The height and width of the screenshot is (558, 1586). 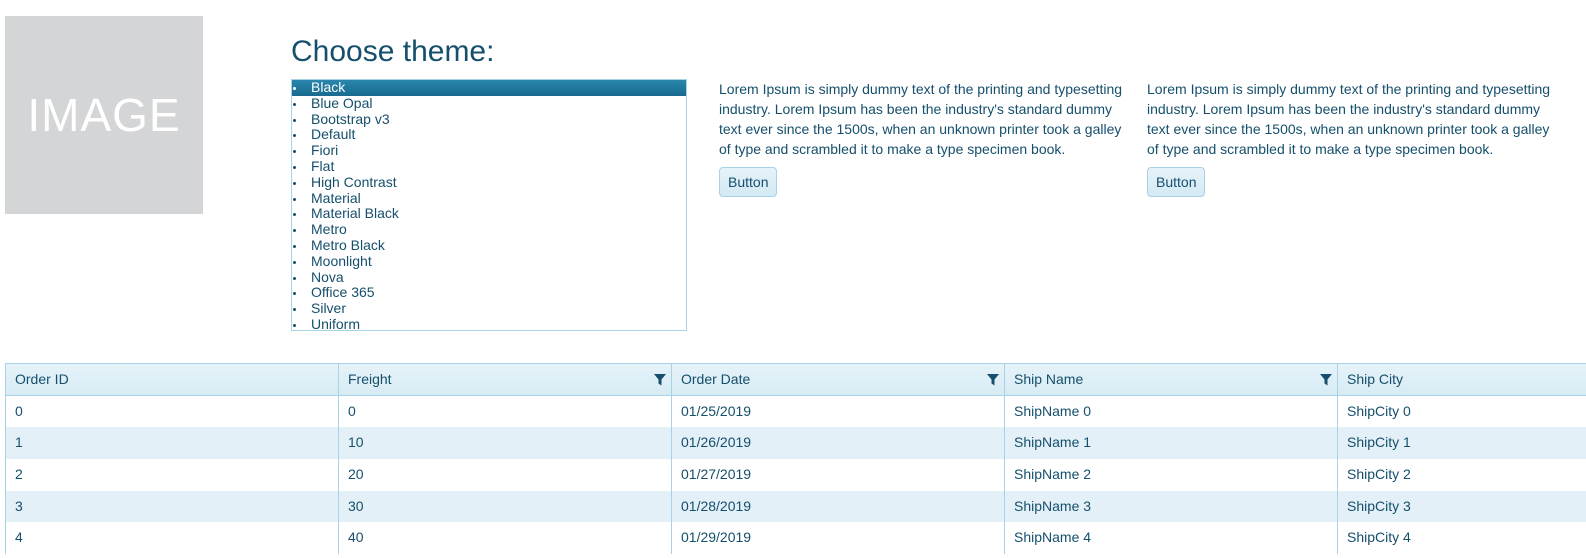 What do you see at coordinates (1375, 379) in the screenshot?
I see `column-header-label: Ship City` at bounding box center [1375, 379].